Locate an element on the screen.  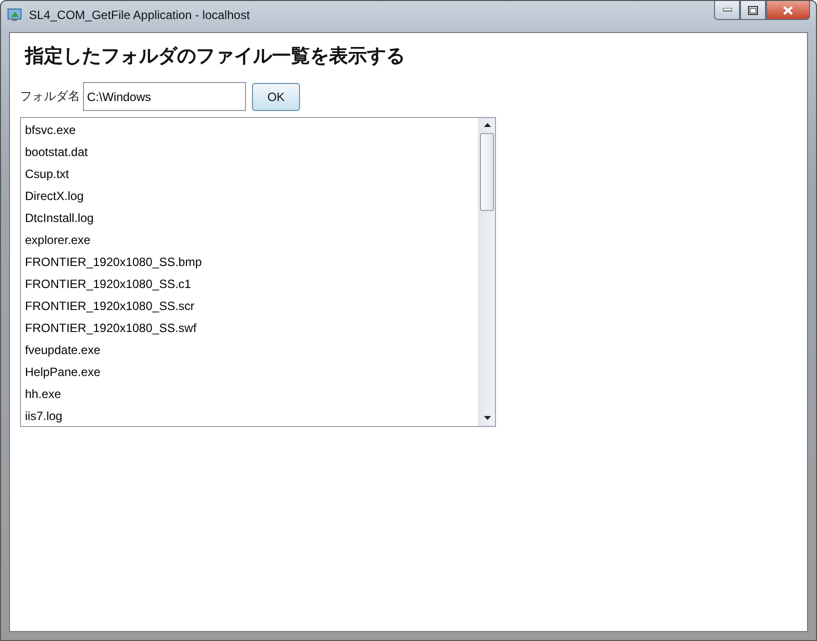
minimize-button is located at coordinates (727, 10).